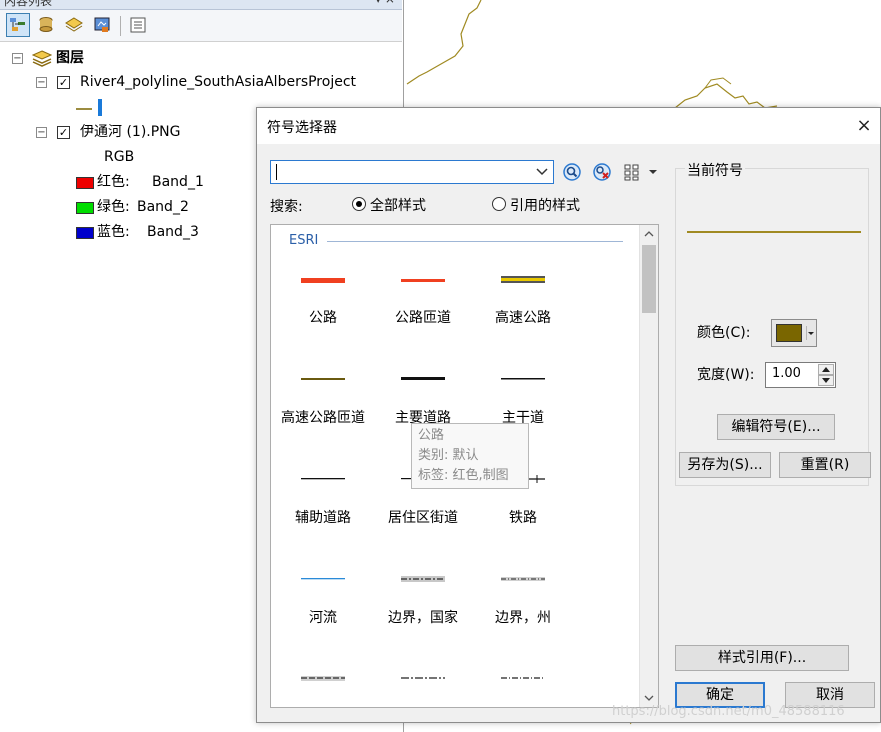 The width and height of the screenshot is (881, 732). Describe the element at coordinates (826, 369) in the screenshot. I see `spin-up-icon` at that location.